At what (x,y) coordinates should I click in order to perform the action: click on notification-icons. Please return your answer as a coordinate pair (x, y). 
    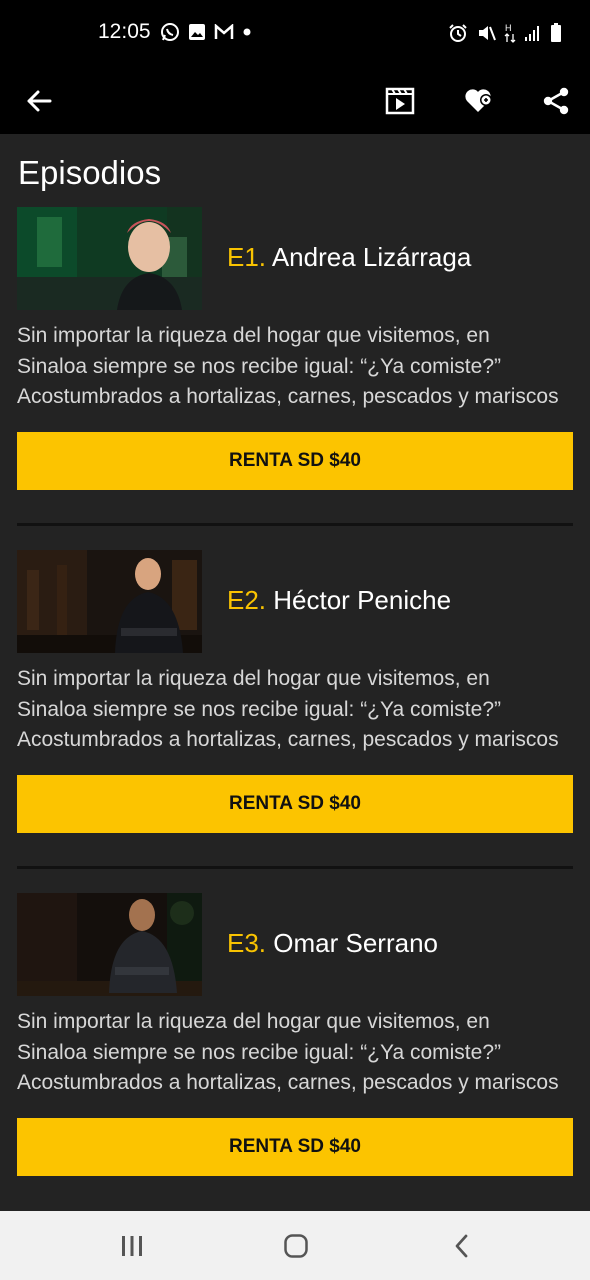
    Looking at the image, I should click on (206, 32).